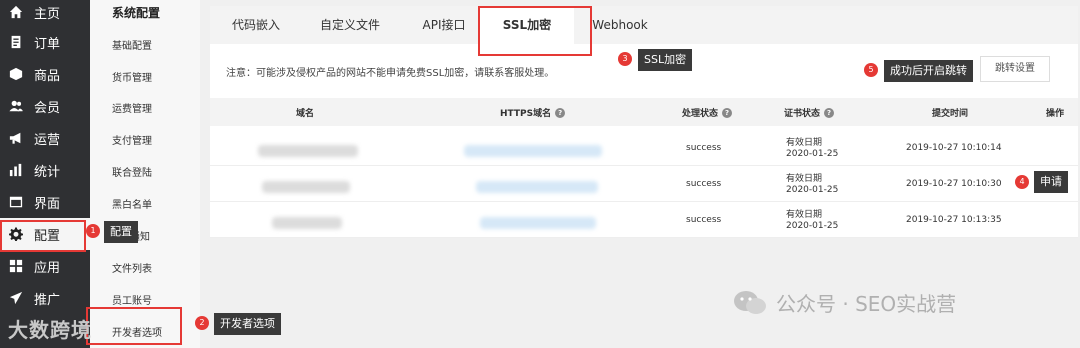 The image size is (1080, 348). I want to click on wechat-watermark: 公众号 · SEO实战营, so click(844, 302).